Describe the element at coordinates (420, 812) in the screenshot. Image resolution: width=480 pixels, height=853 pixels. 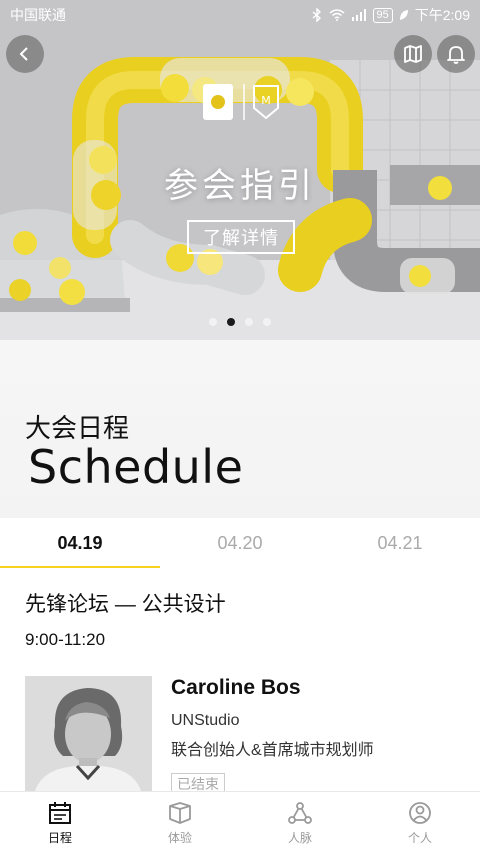
I see `user-icon` at that location.